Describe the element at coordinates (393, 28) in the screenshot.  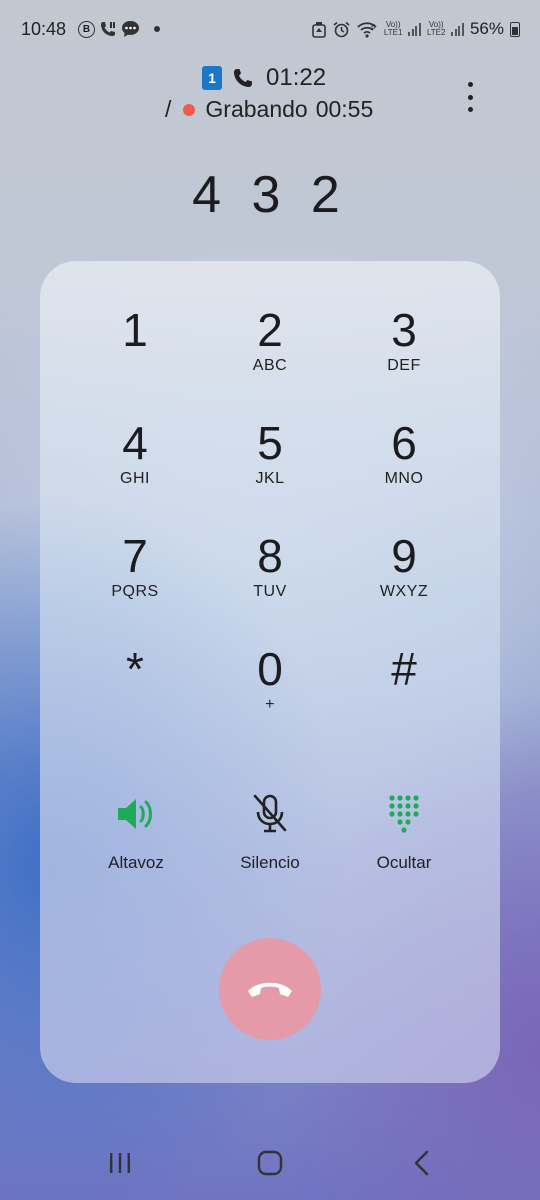
I see `sim1-indicator: Vo)) LTE1` at that location.